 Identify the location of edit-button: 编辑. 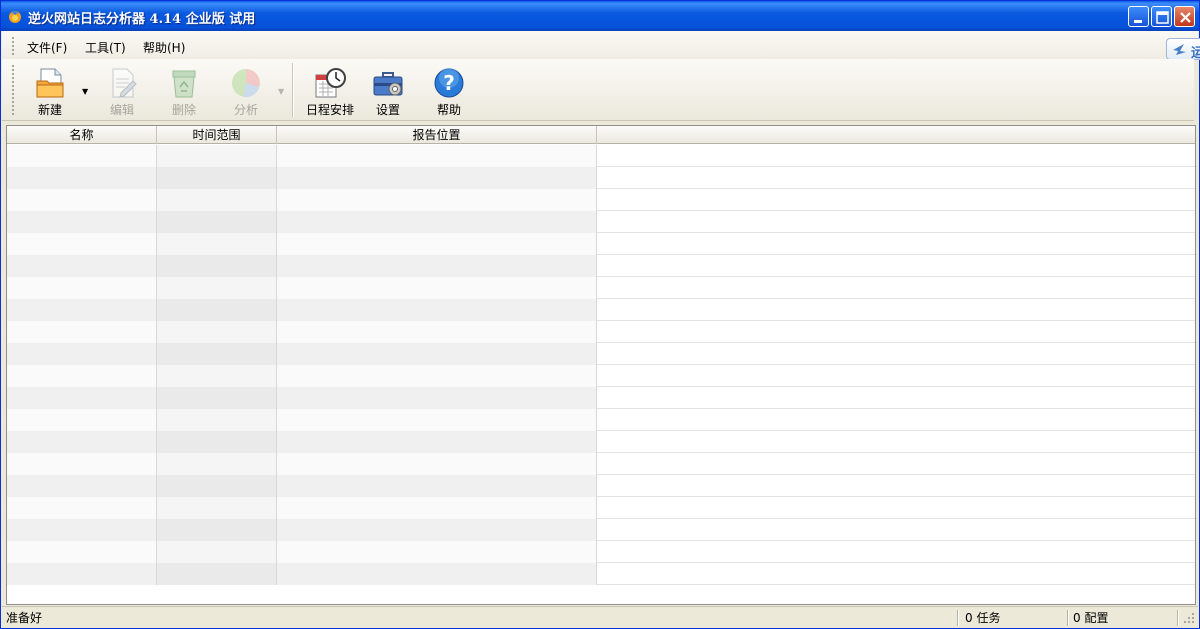
(122, 92).